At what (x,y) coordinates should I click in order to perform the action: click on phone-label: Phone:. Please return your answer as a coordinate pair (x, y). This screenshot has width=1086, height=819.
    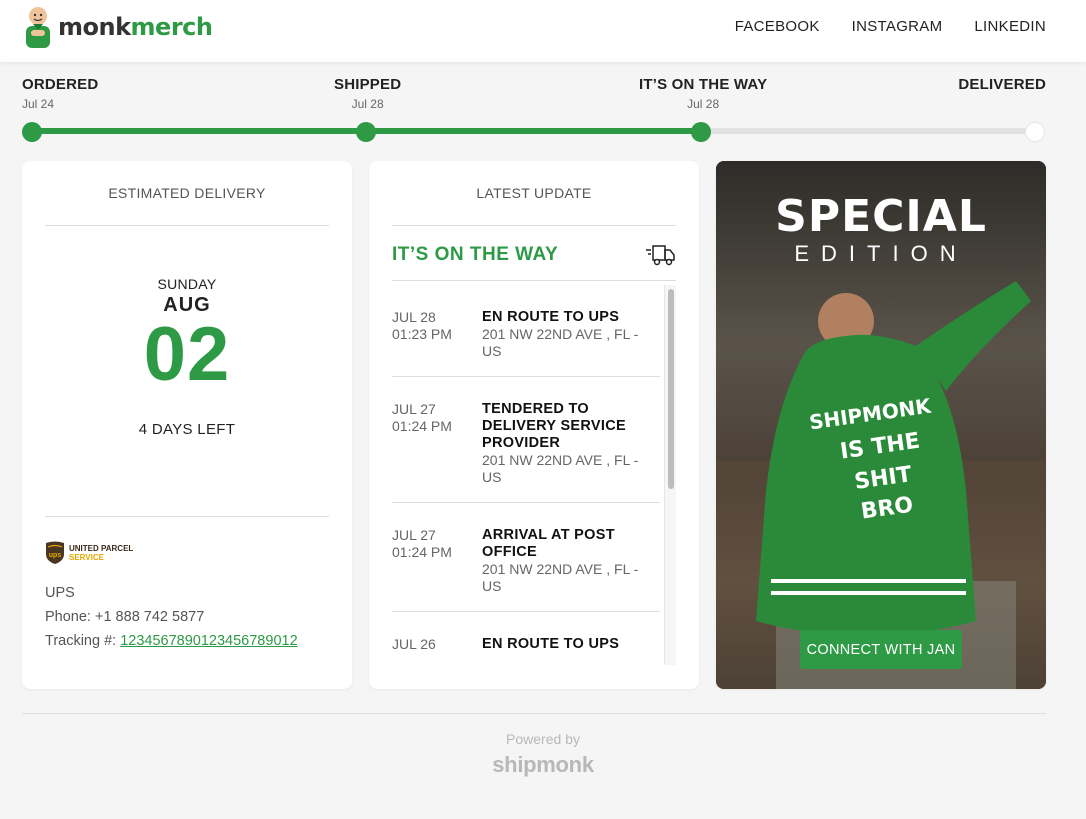
    Looking at the image, I should click on (68, 617).